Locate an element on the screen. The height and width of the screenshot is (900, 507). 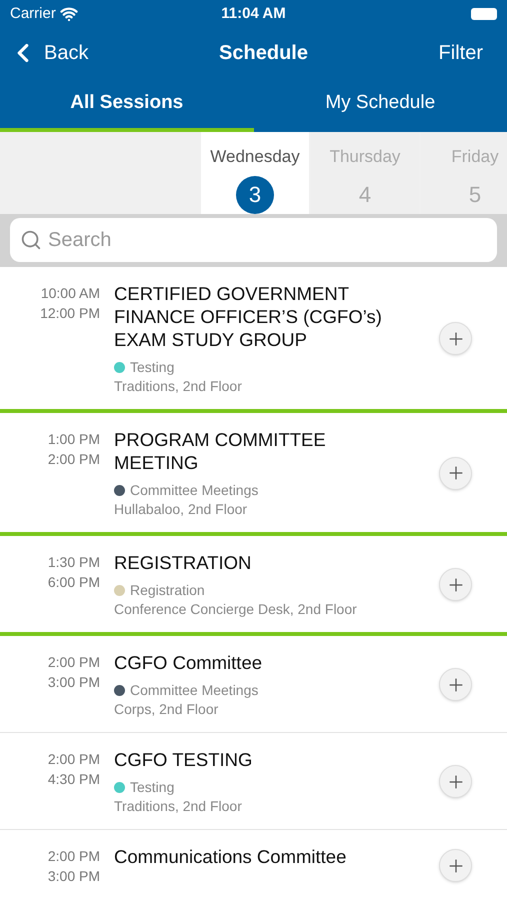
filter-button: Filter is located at coordinates (465, 53).